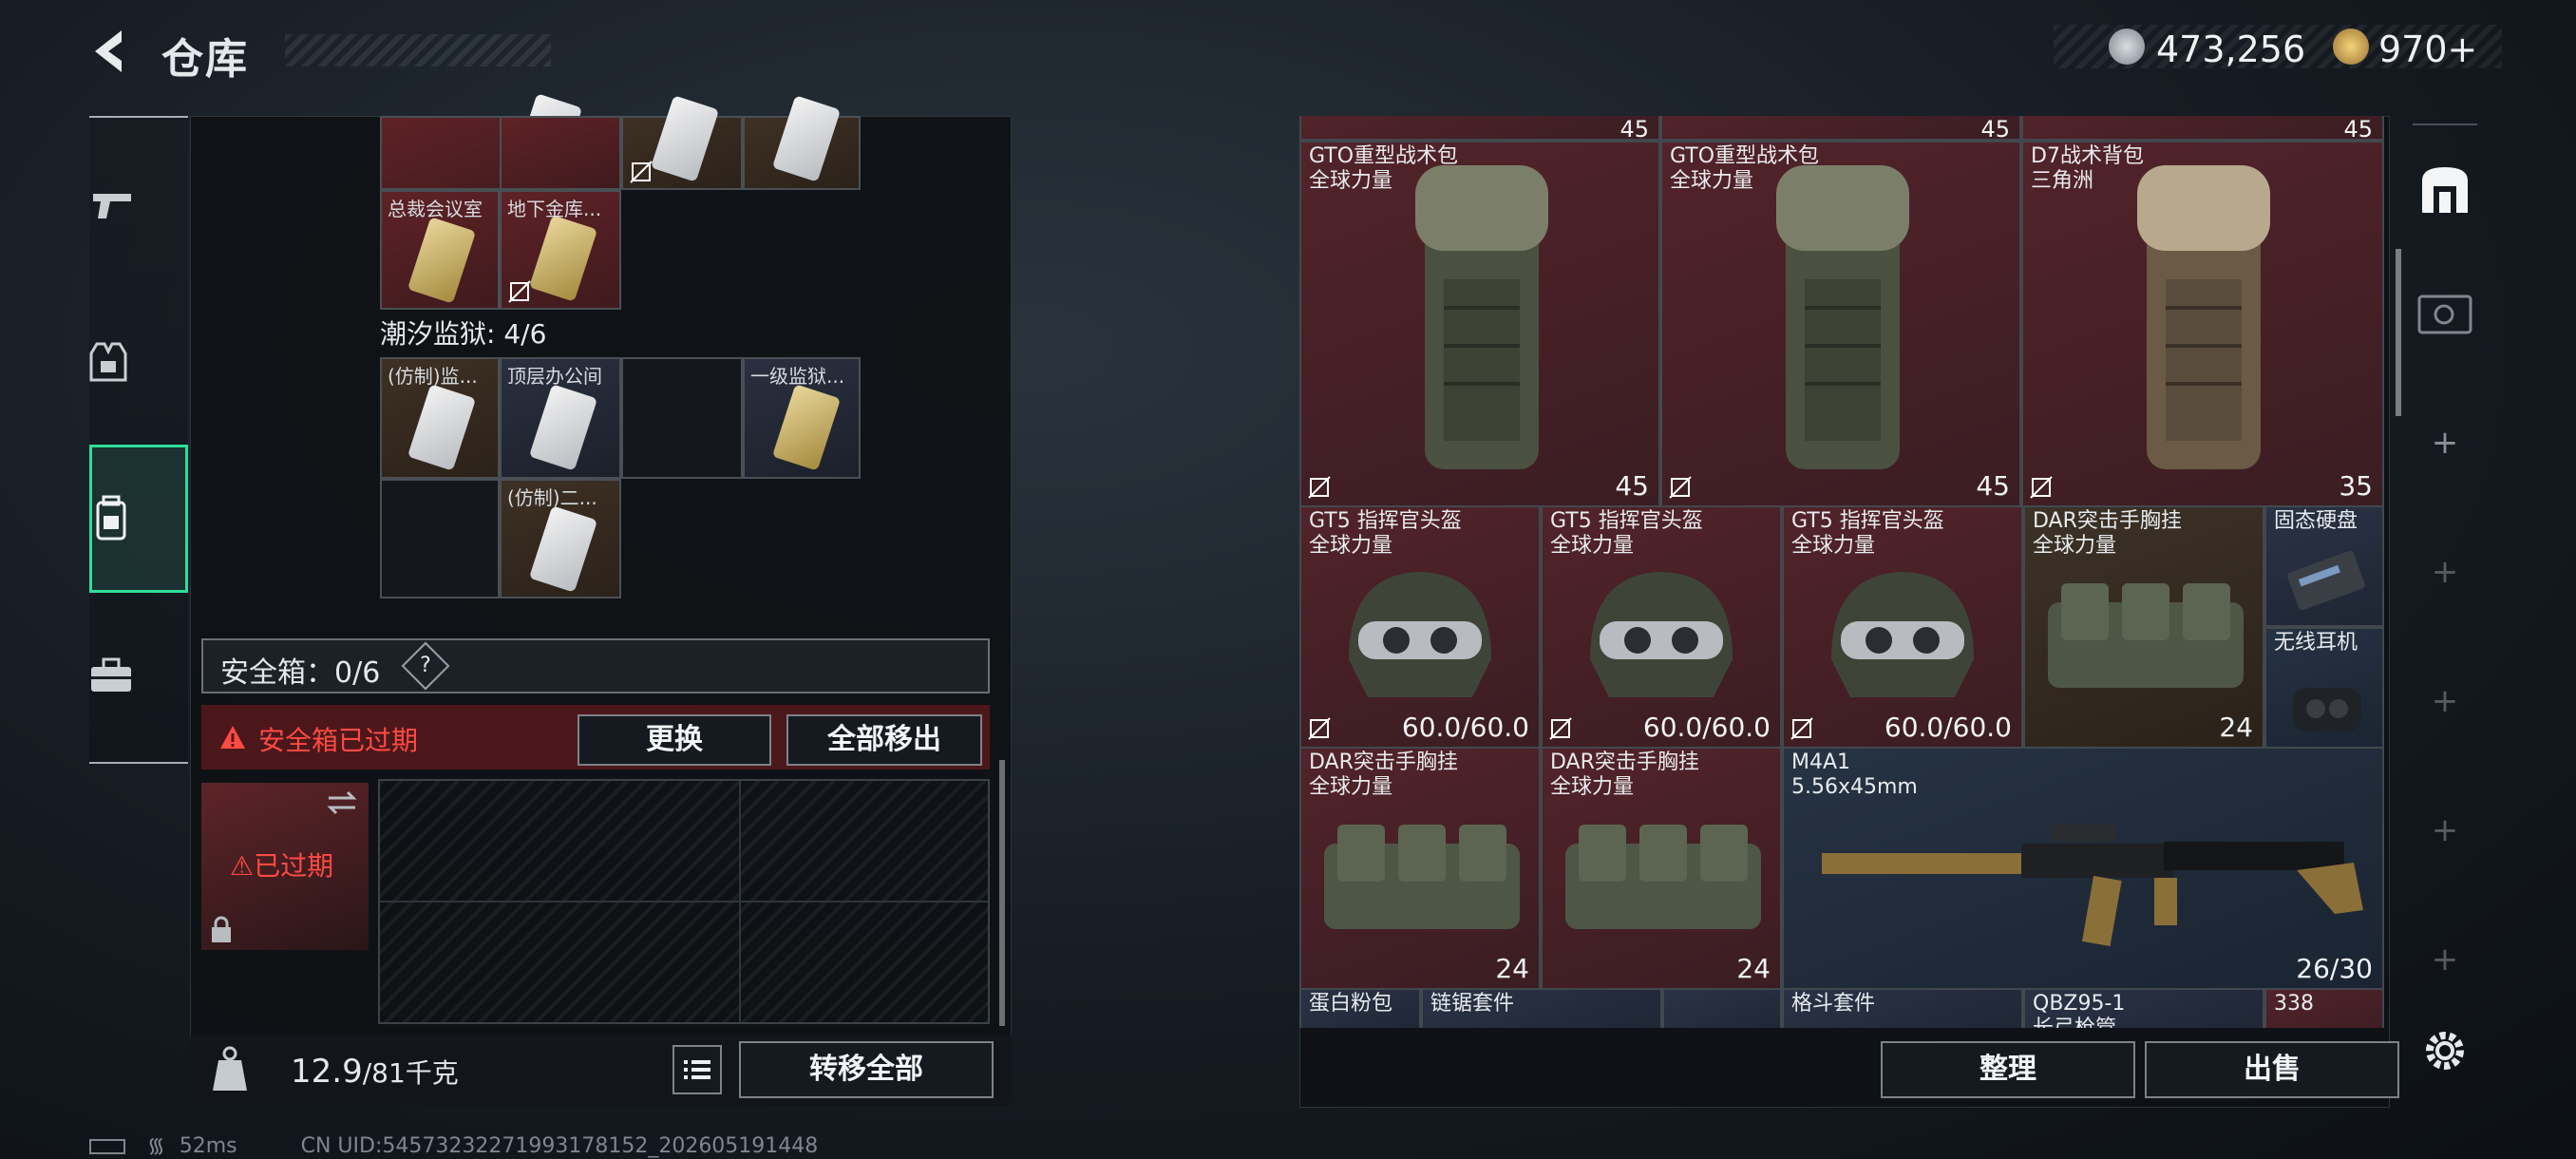 The width and height of the screenshot is (2576, 1159). I want to click on backpack-capacity: 45, so click(1993, 486).